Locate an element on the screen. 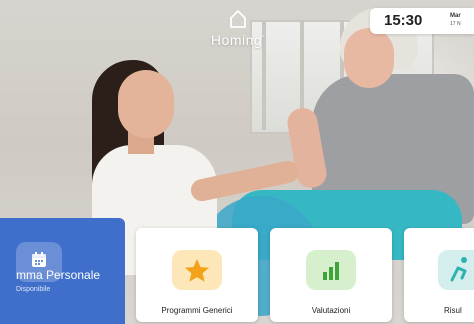 The image size is (474, 324). brand-name: Homing is located at coordinates (236, 40).